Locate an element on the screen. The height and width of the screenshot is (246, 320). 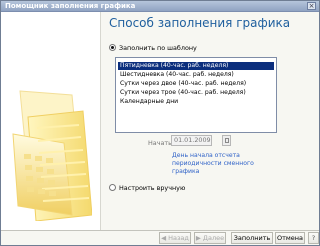
next-button: ▶ Далее is located at coordinates (210, 238).